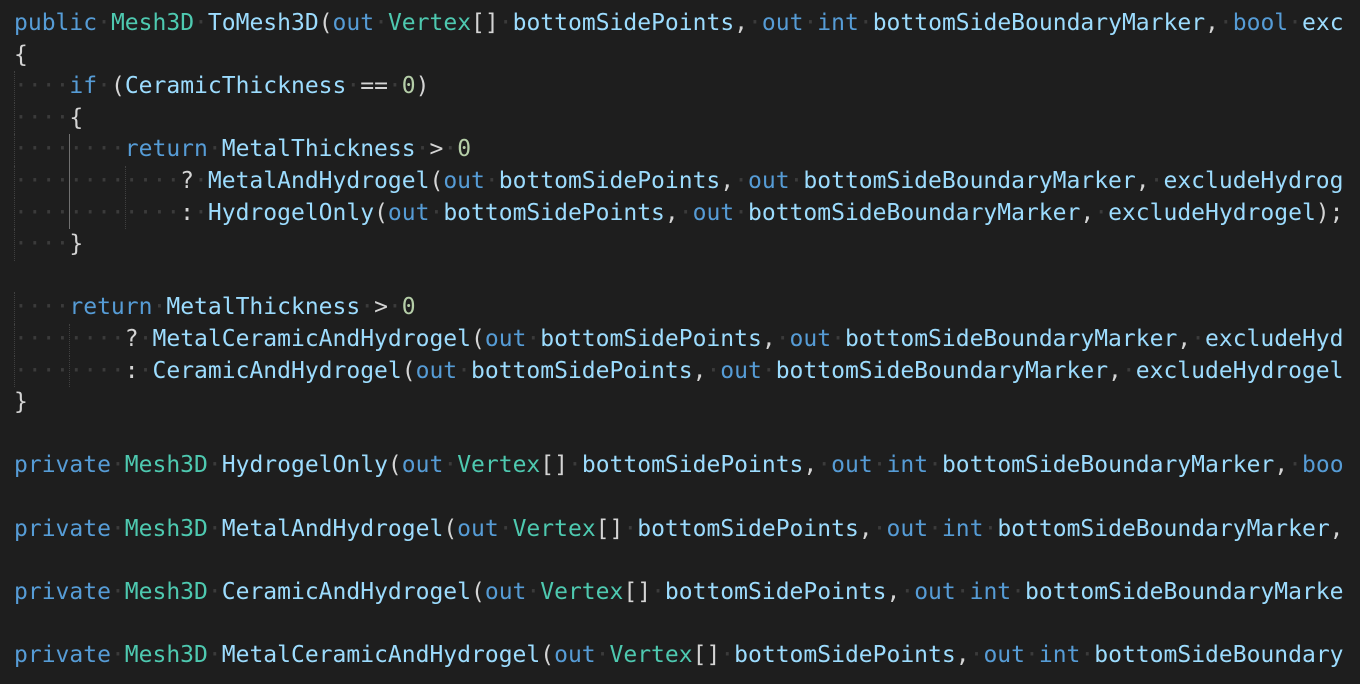 Image resolution: width=1360 pixels, height=684 pixels. I want to click on code-token: Vertex, so click(554, 528).